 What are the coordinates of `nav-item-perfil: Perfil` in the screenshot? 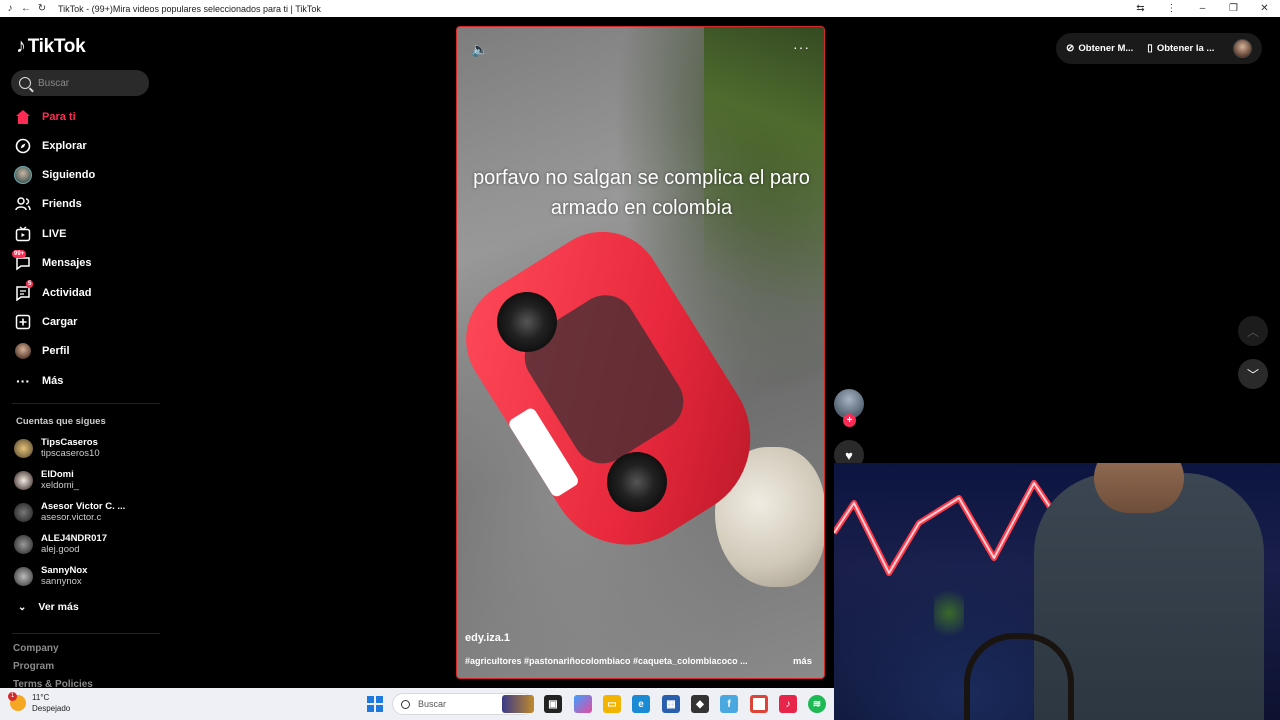 It's located at (42, 351).